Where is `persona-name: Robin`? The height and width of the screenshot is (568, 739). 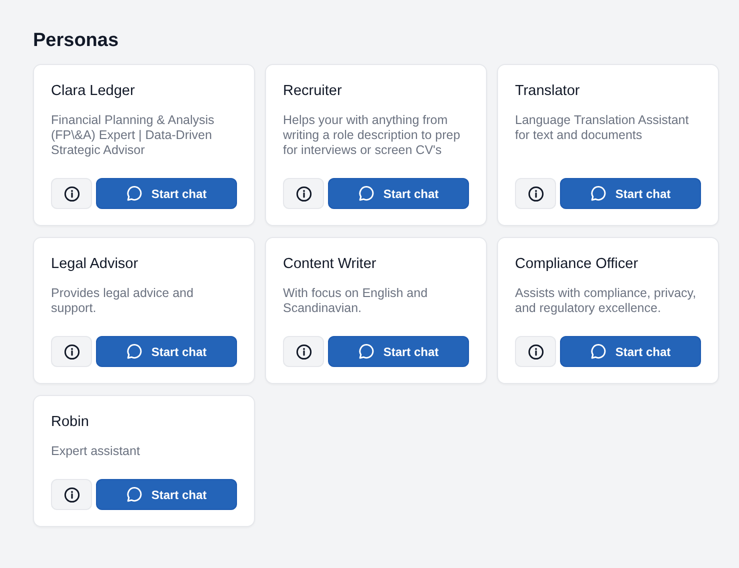 persona-name: Robin is located at coordinates (70, 422).